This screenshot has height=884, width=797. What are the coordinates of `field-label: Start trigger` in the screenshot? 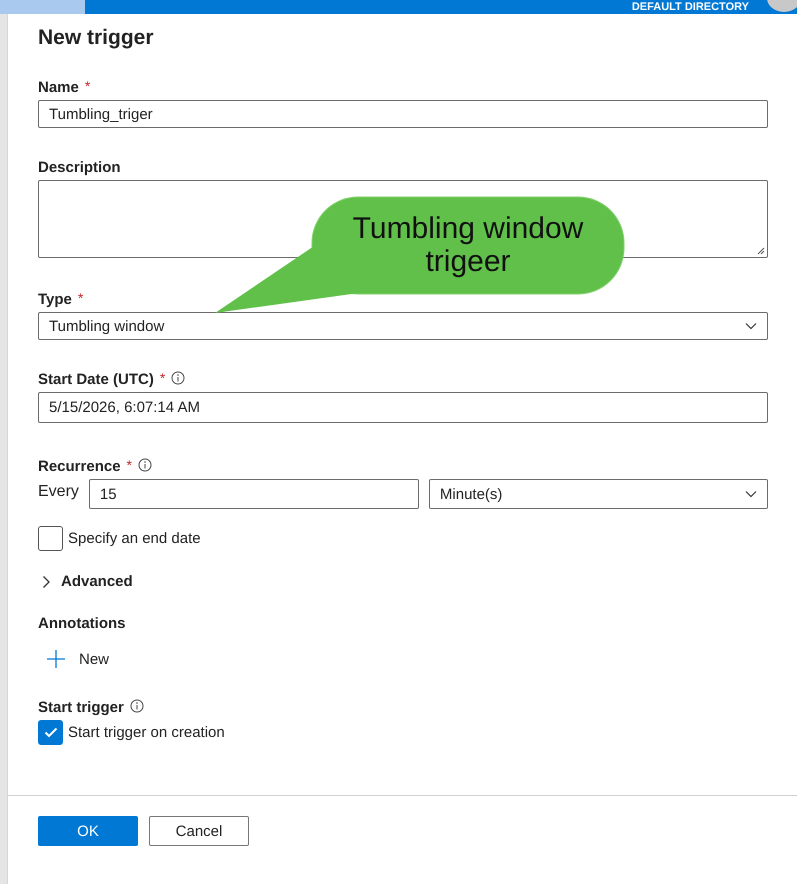 It's located at (81, 708).